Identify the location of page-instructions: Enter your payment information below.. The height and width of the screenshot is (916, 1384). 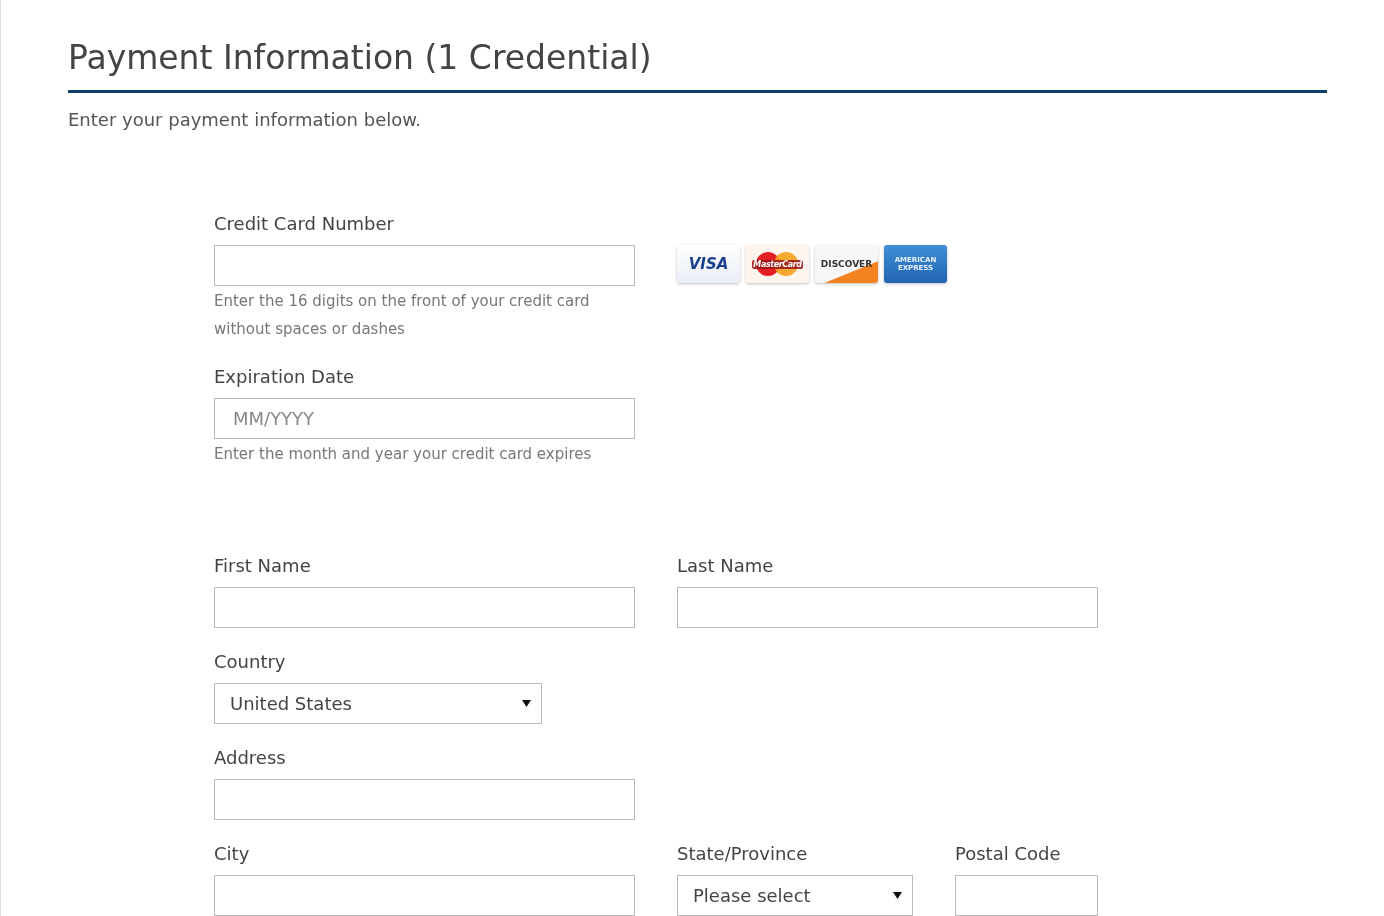
(245, 120).